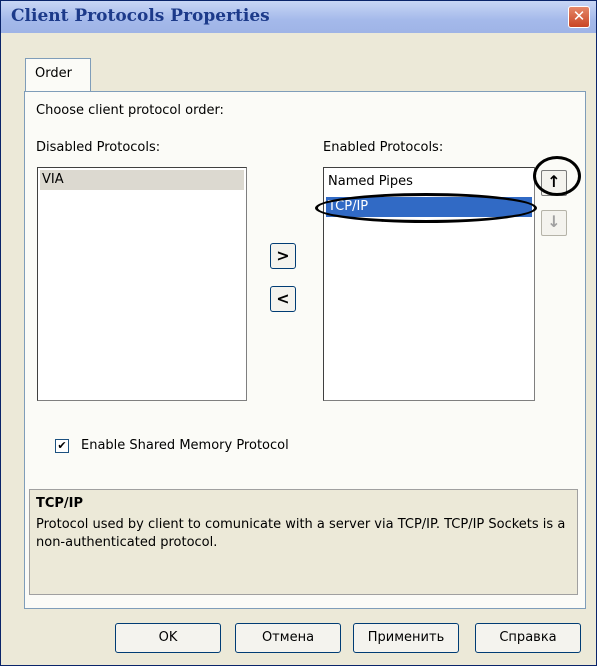  I want to click on close-button: ✕, so click(579, 17).